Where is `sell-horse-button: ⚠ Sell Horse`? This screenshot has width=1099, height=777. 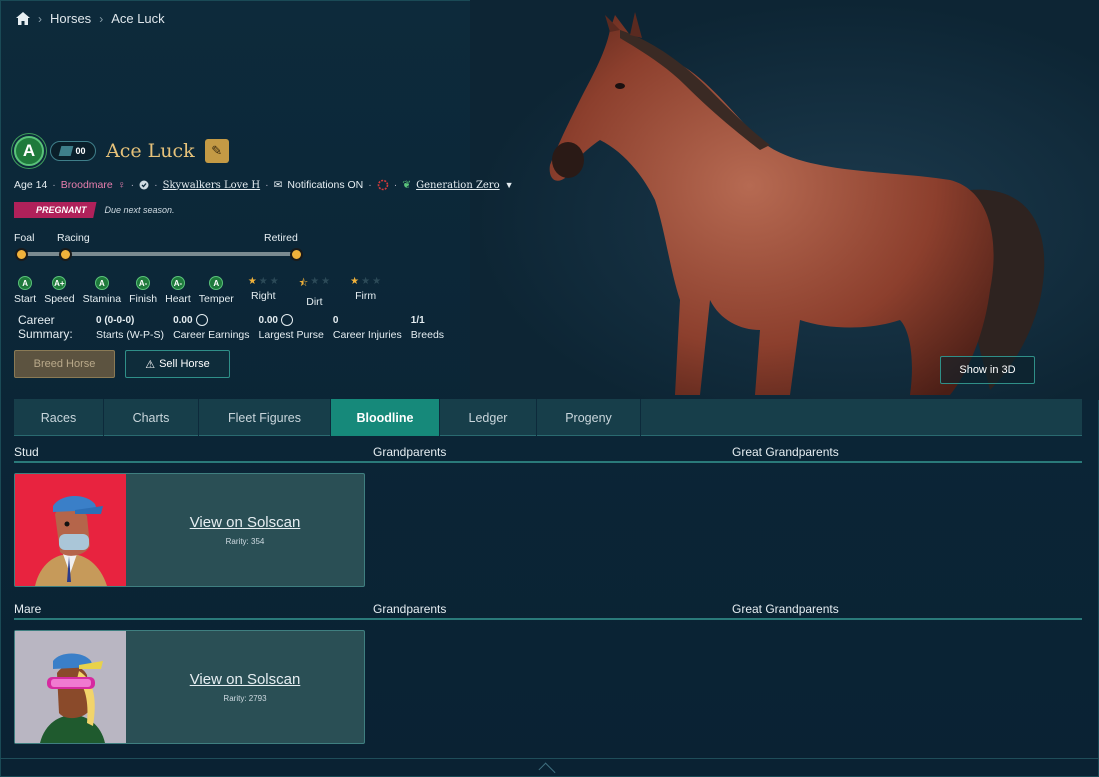 sell-horse-button: ⚠ Sell Horse is located at coordinates (177, 364).